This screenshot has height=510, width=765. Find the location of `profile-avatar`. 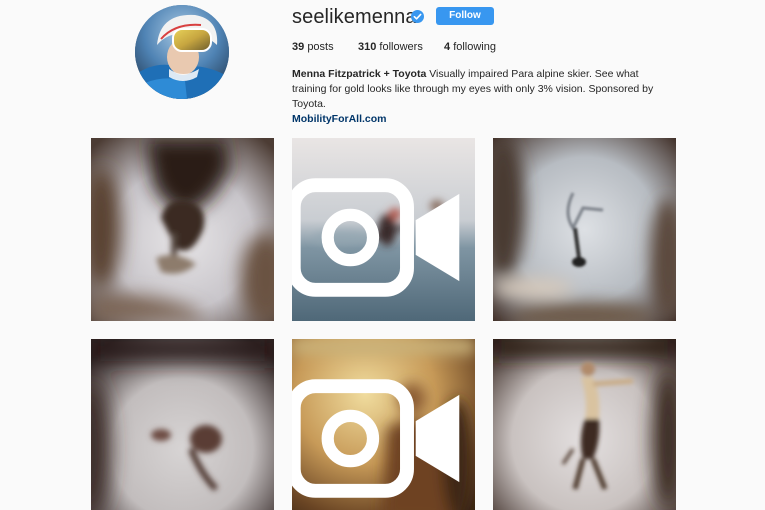

profile-avatar is located at coordinates (182, 52).